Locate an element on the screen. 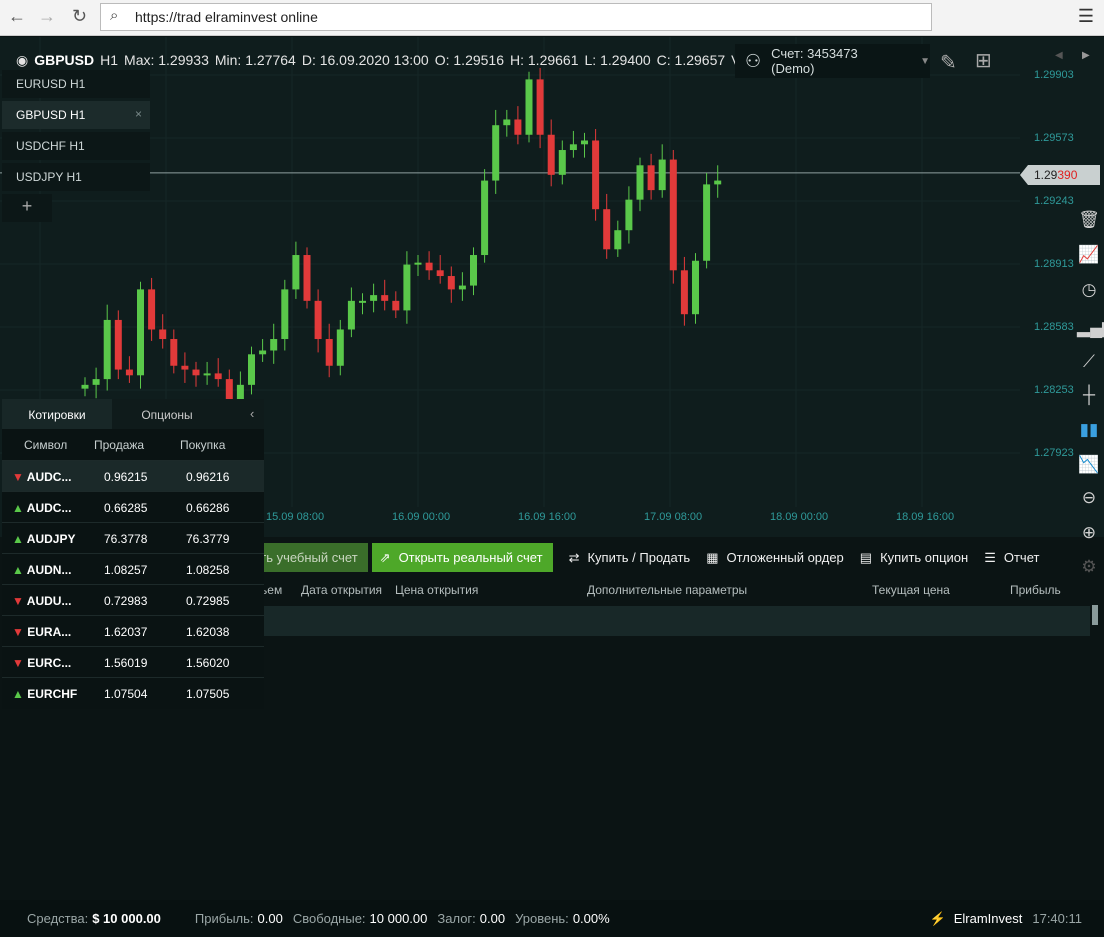  eye-icon: ◉ is located at coordinates (22, 60).